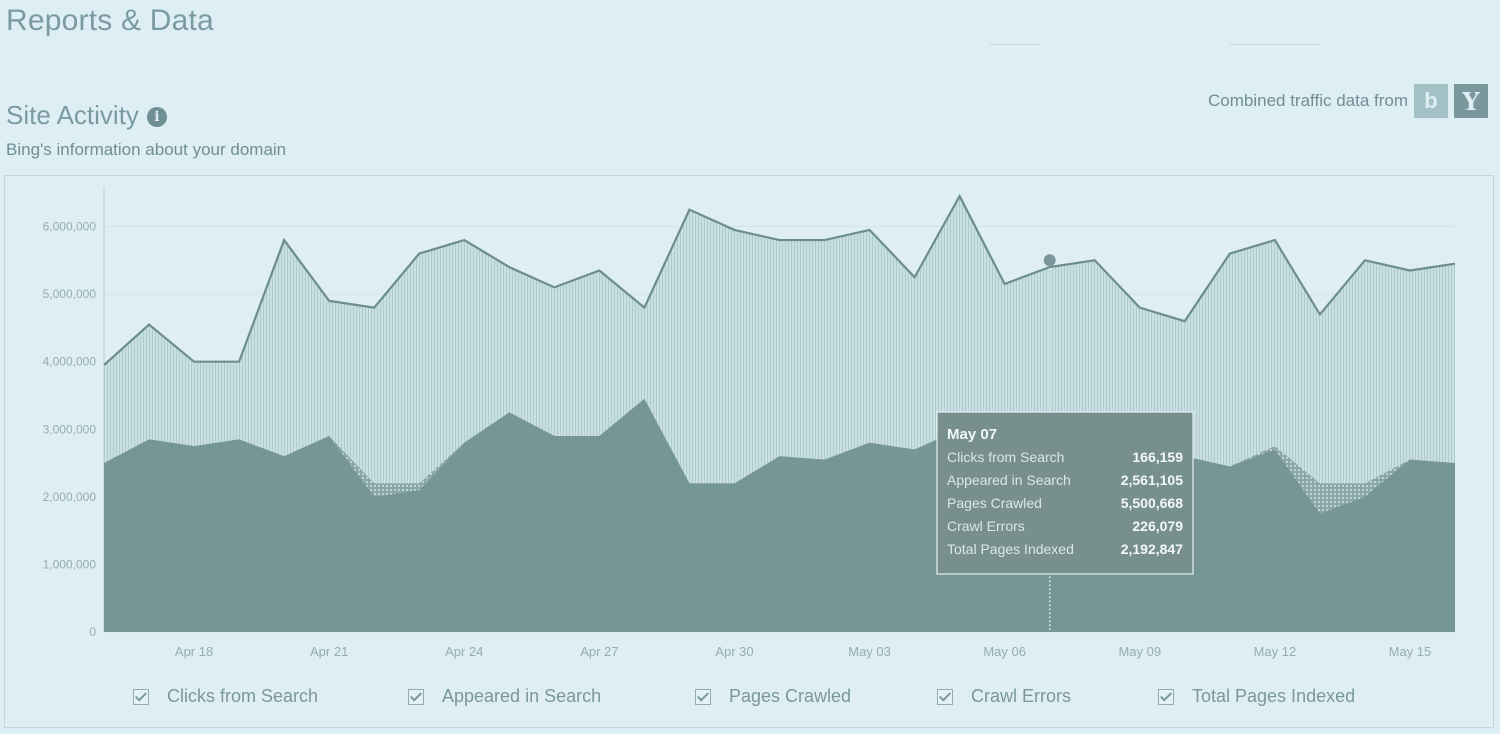  I want to click on tooltip-label: Total Pages Indexed, so click(1010, 549).